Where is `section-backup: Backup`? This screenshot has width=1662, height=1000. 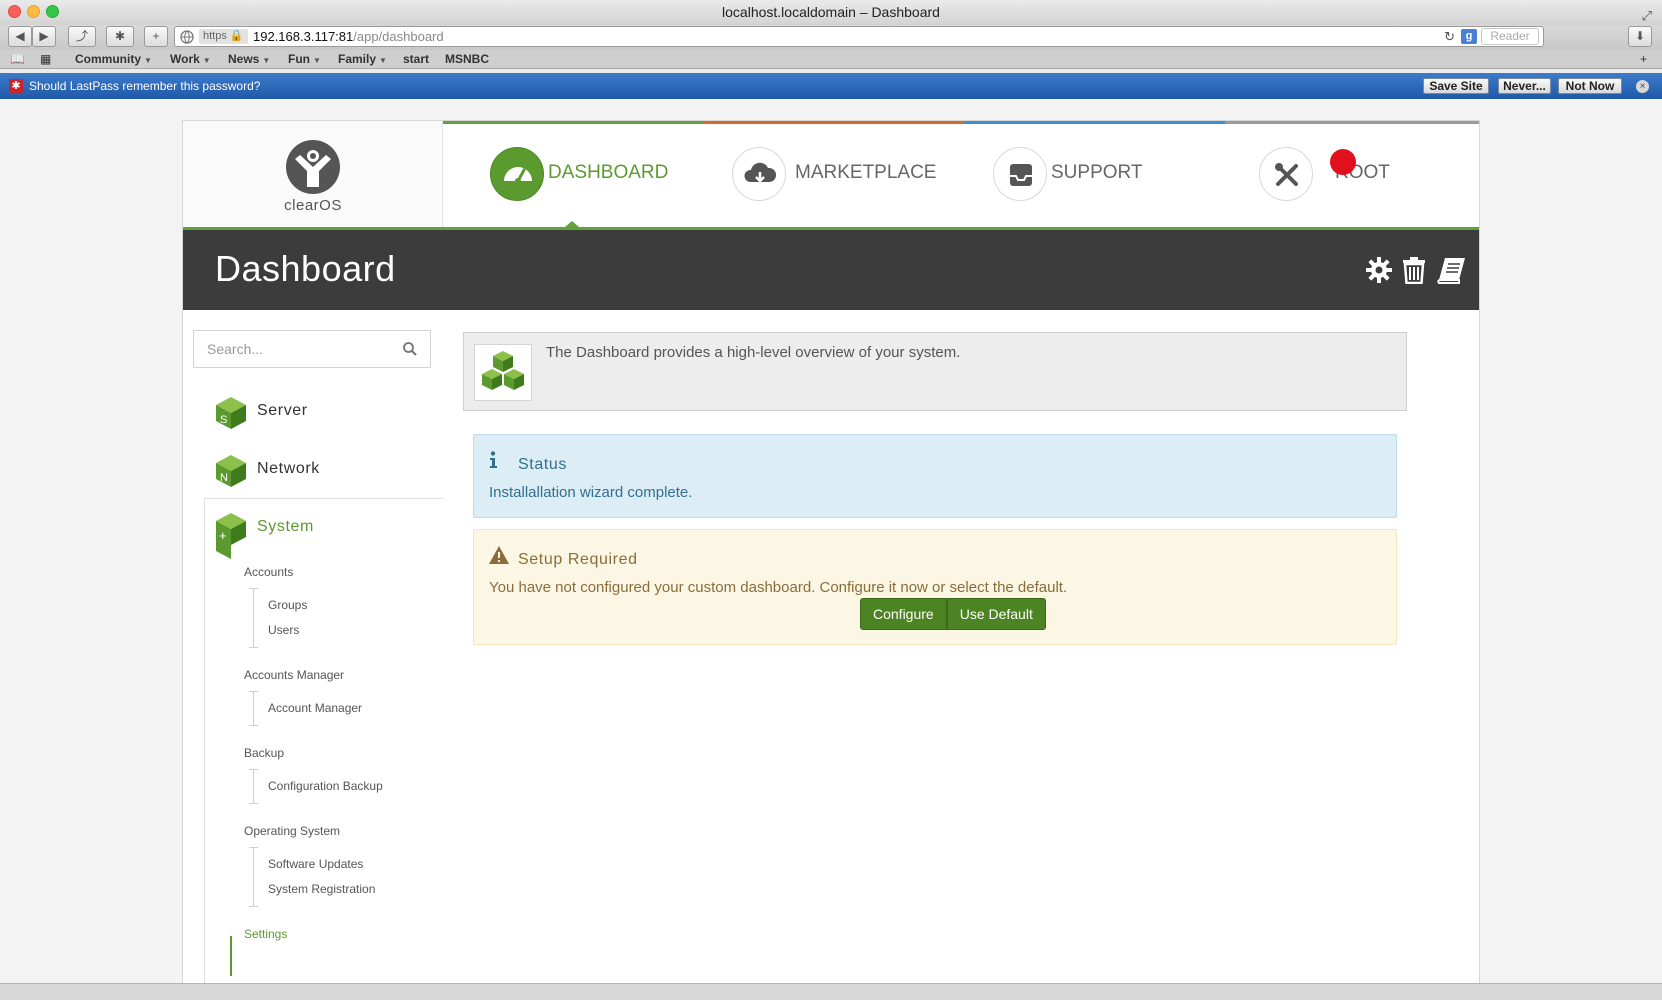 section-backup: Backup is located at coordinates (264, 753).